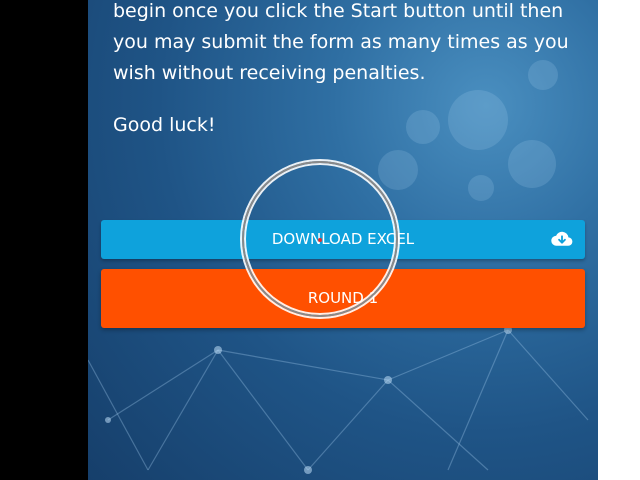 Image resolution: width=640 pixels, height=480 pixels. I want to click on download-excel-label: DOWNLOAD EXCEL, so click(343, 239).